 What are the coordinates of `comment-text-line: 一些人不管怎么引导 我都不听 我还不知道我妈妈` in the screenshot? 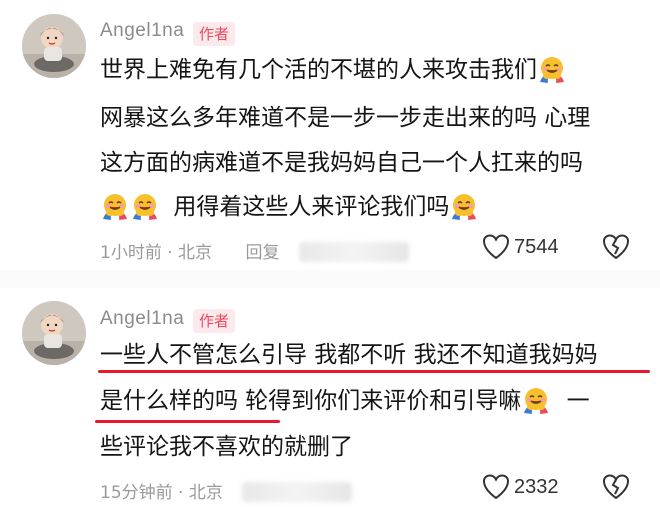 It's located at (349, 355).